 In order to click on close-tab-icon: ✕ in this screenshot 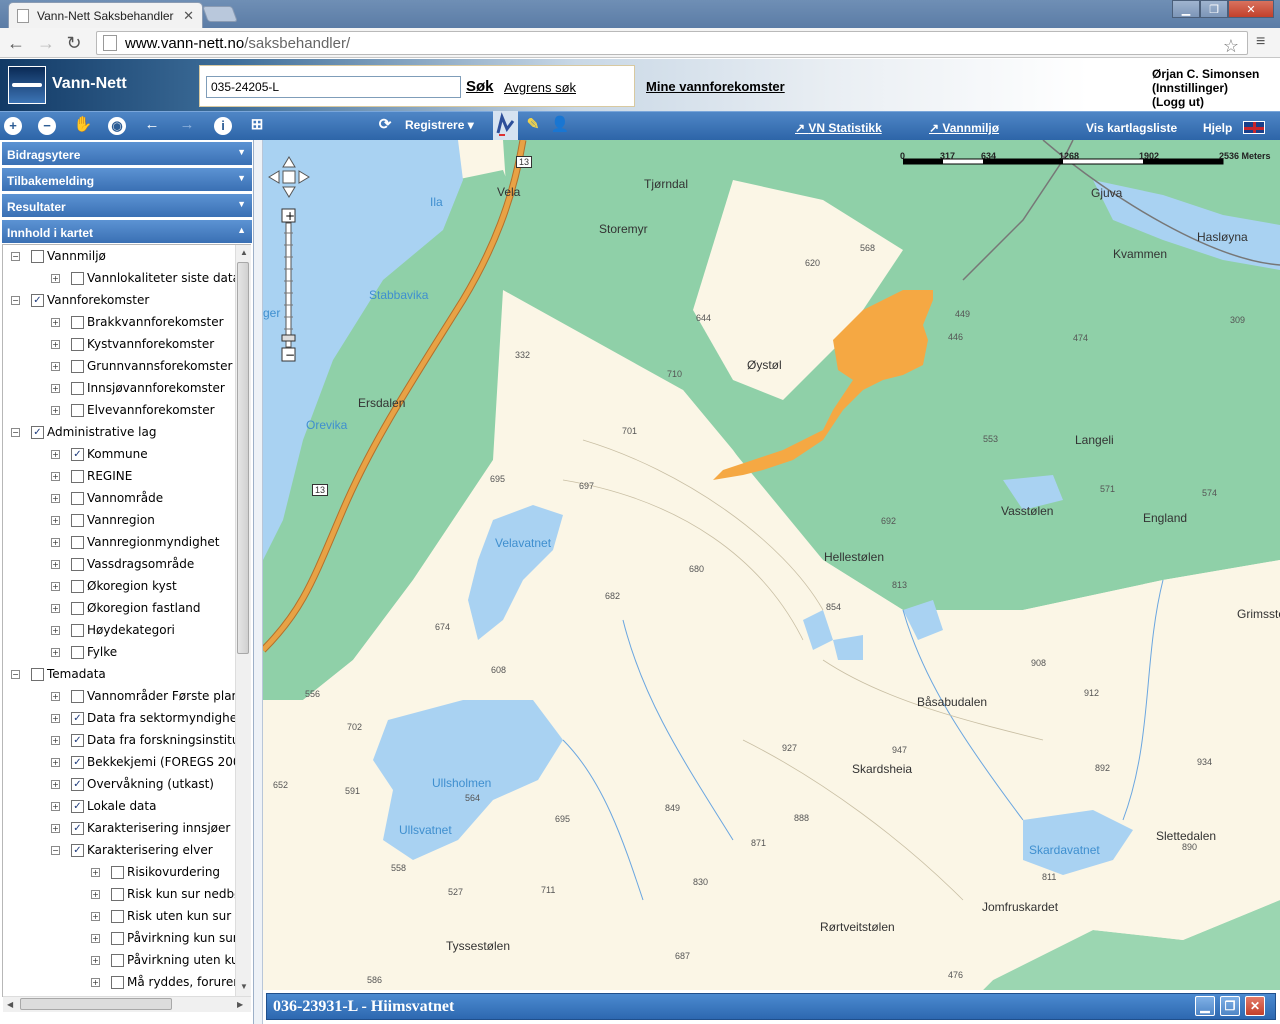, I will do `click(188, 16)`.